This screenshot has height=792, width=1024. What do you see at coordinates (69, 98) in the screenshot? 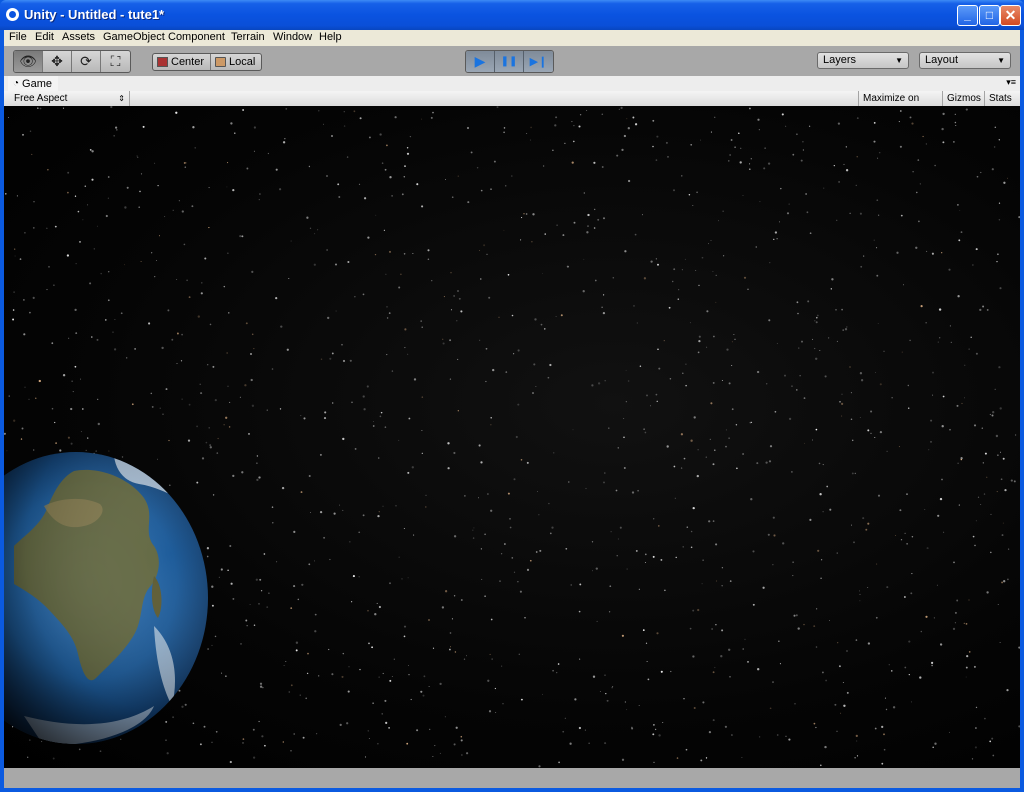
I see `aspect-dropdown: Free Aspect ⇕` at bounding box center [69, 98].